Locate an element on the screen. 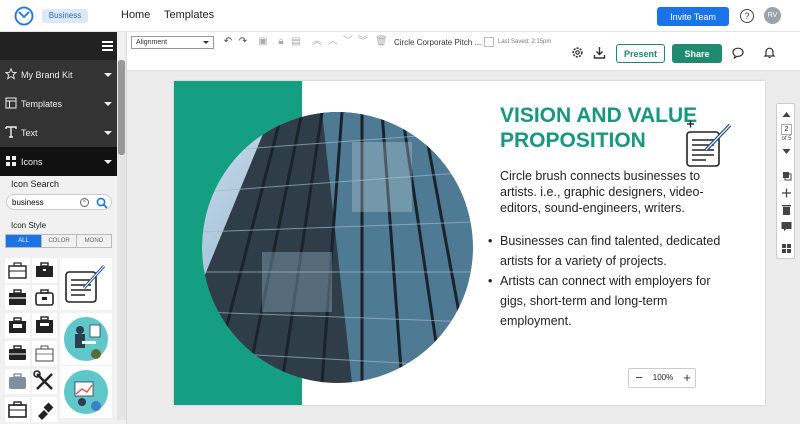 The width and height of the screenshot is (800, 424). left-panel-header is located at coordinates (58, 46).